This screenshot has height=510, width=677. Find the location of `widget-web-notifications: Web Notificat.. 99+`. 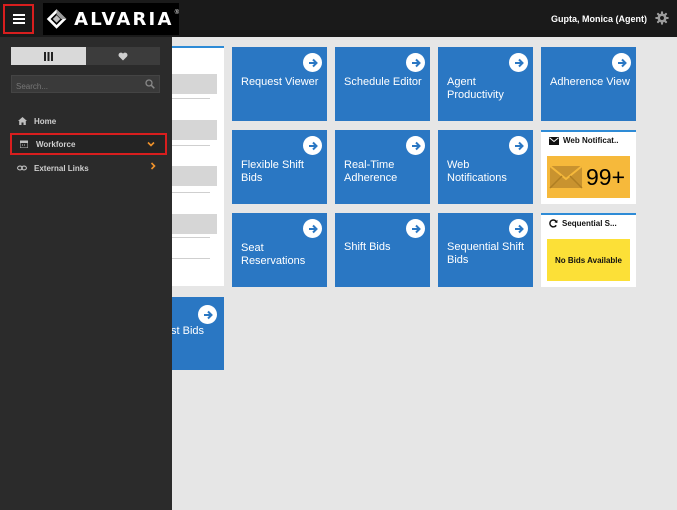

widget-web-notifications: Web Notificat.. 99+ is located at coordinates (588, 167).